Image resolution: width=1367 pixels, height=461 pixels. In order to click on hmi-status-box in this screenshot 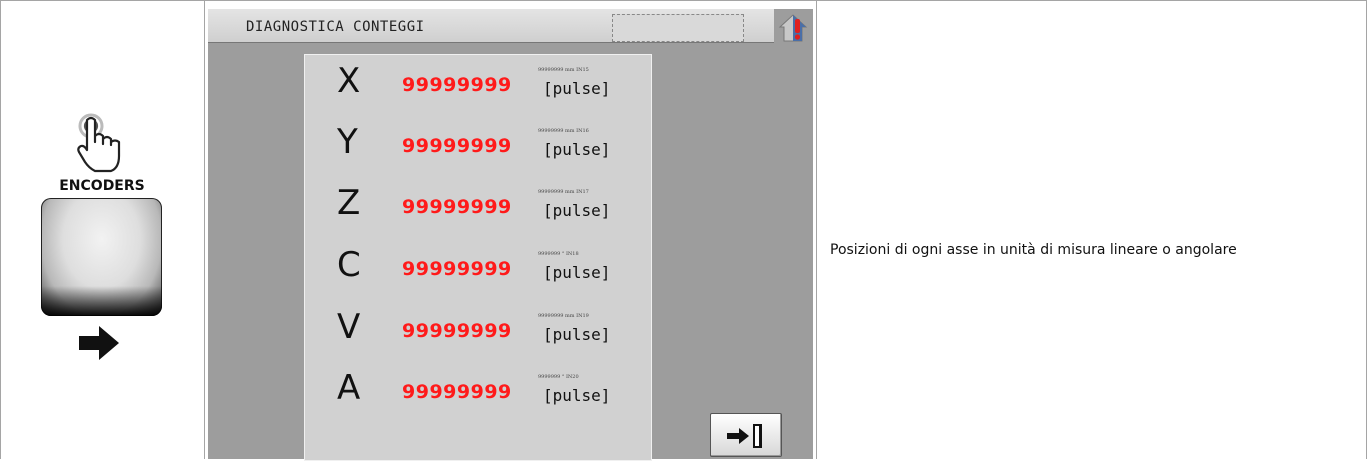, I will do `click(678, 28)`.